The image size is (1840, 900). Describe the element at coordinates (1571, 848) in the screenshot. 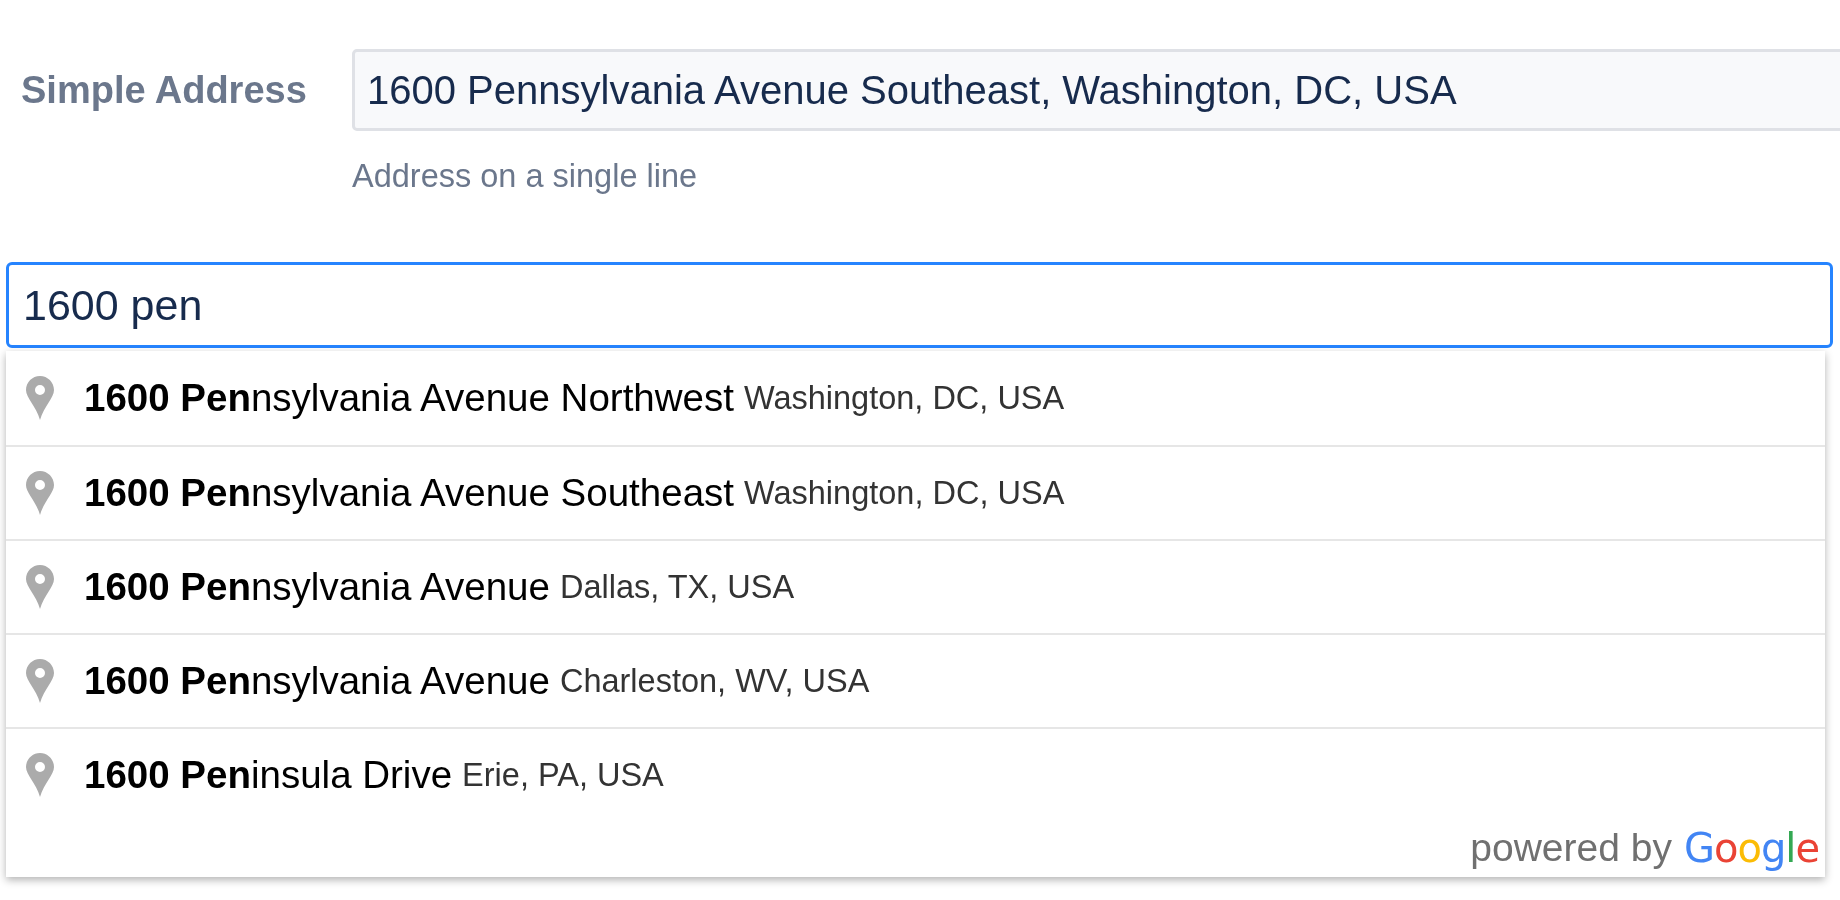

I see `powered-by-text: powered by` at that location.